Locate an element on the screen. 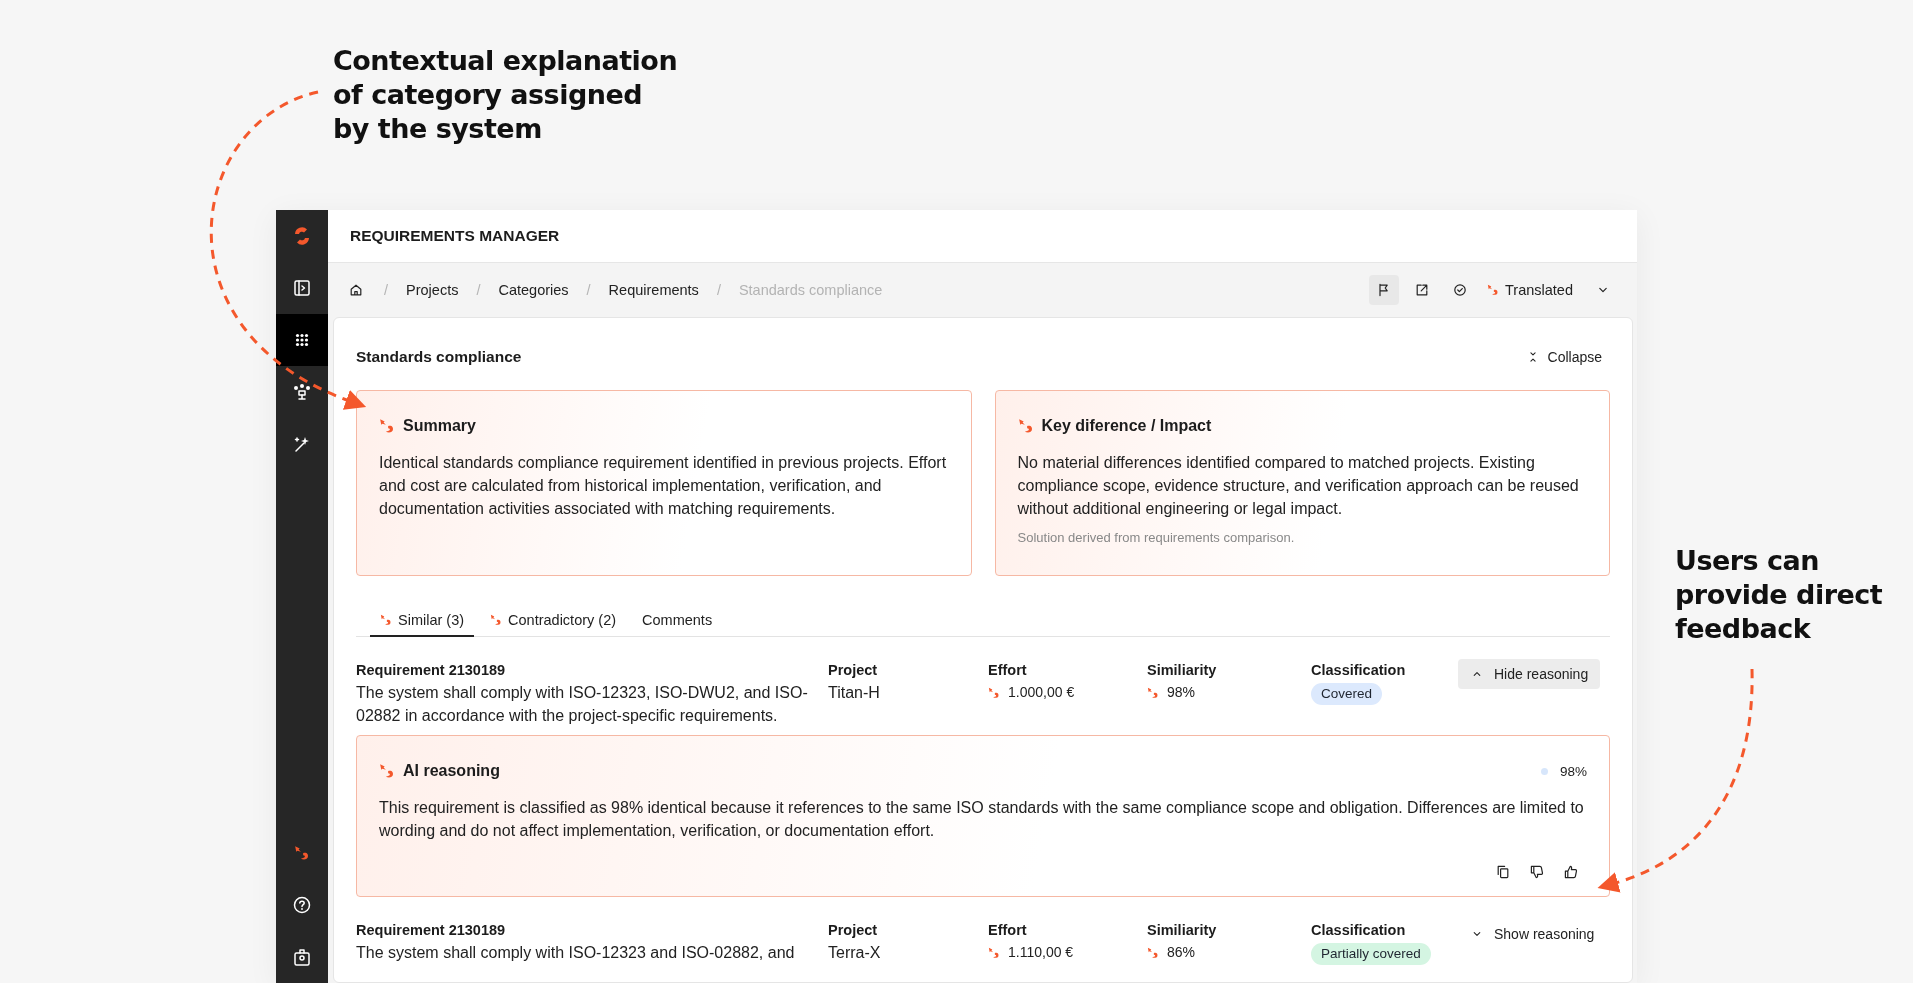  help-icon is located at coordinates (302, 905).